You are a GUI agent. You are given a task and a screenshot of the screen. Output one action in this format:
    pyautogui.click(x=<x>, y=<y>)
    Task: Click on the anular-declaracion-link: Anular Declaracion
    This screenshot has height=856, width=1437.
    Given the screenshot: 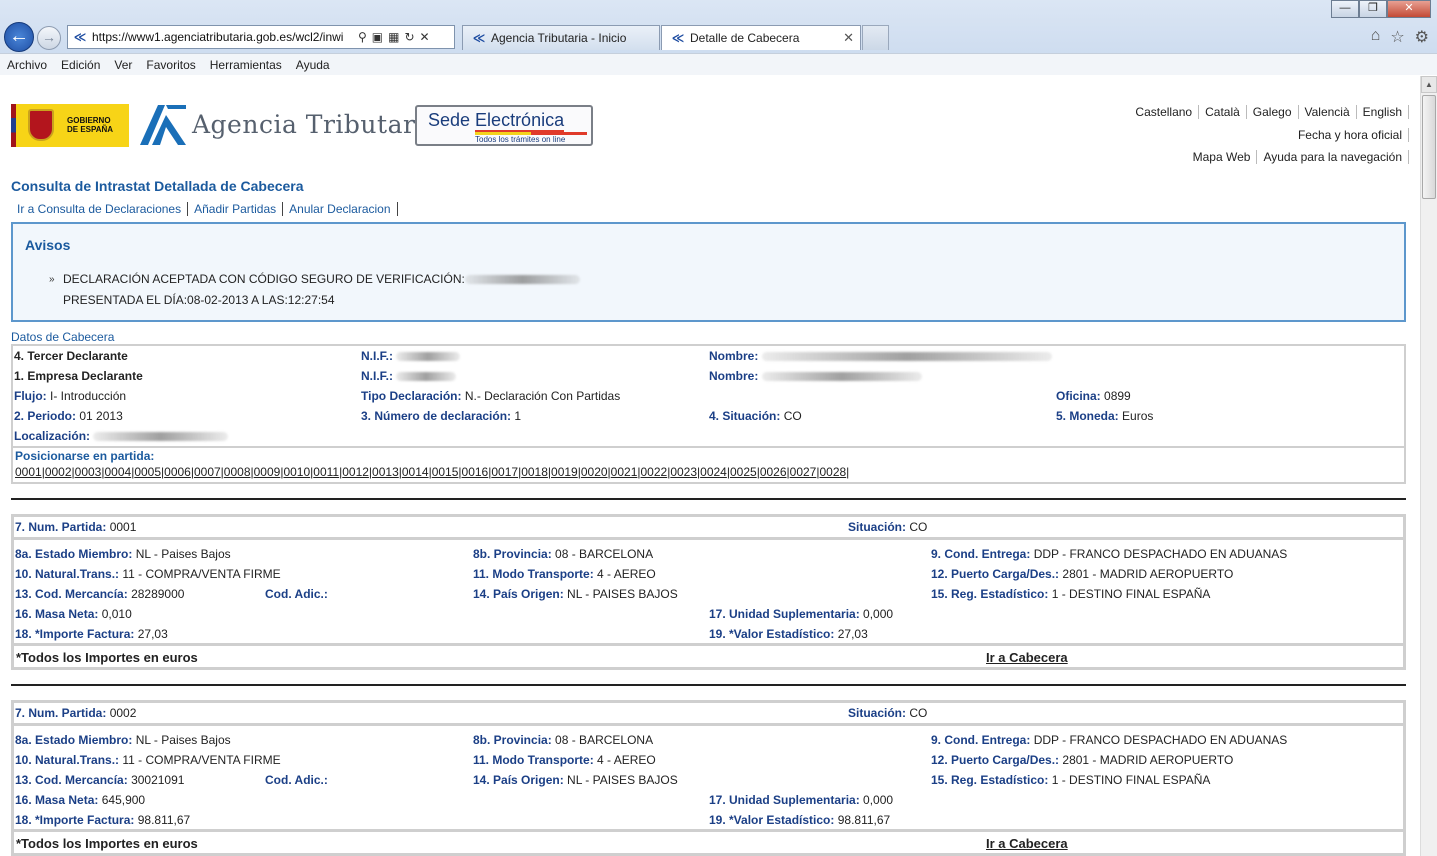 What is the action you would take?
    pyautogui.click(x=340, y=209)
    